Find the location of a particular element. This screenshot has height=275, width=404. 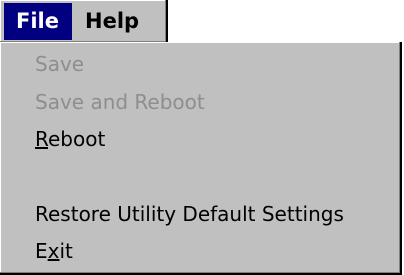

mnemonic-x: x is located at coordinates (53, 251).